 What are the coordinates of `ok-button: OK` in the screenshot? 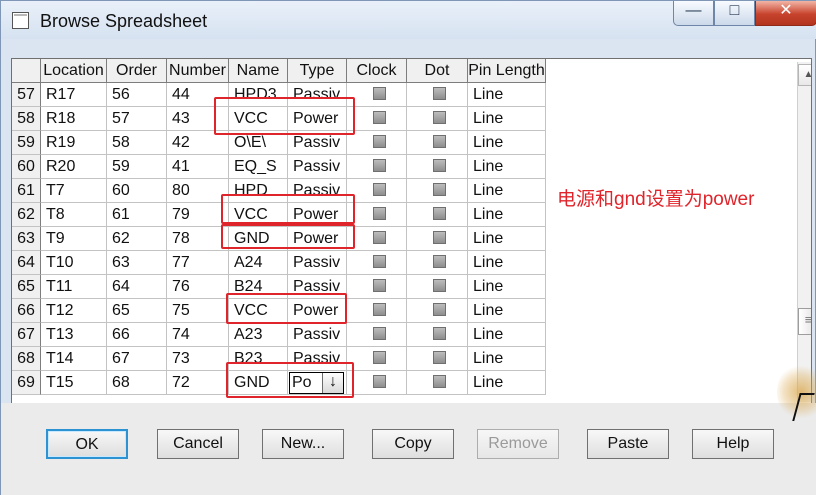 It's located at (87, 444).